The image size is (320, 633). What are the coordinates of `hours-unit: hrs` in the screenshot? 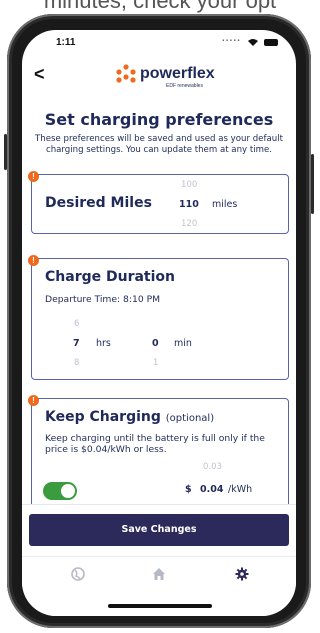 It's located at (103, 343).